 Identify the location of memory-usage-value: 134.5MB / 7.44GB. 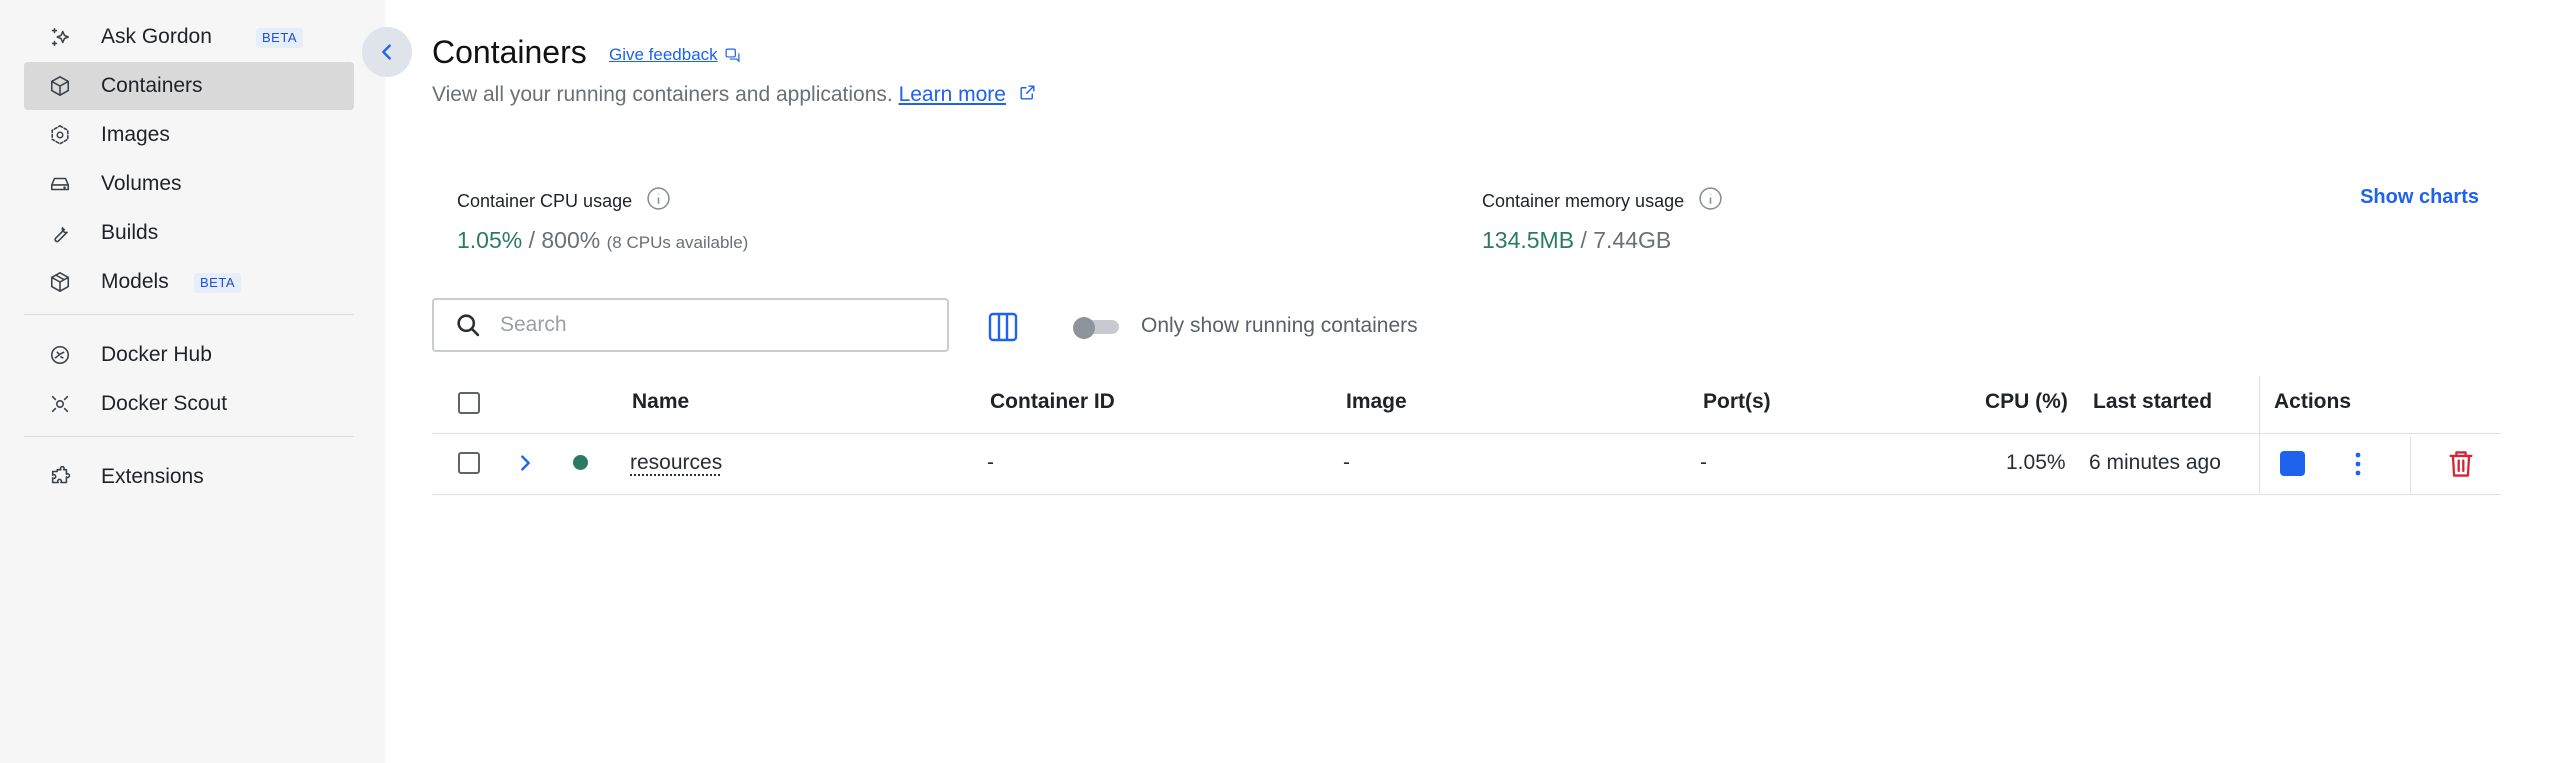
(1576, 240).